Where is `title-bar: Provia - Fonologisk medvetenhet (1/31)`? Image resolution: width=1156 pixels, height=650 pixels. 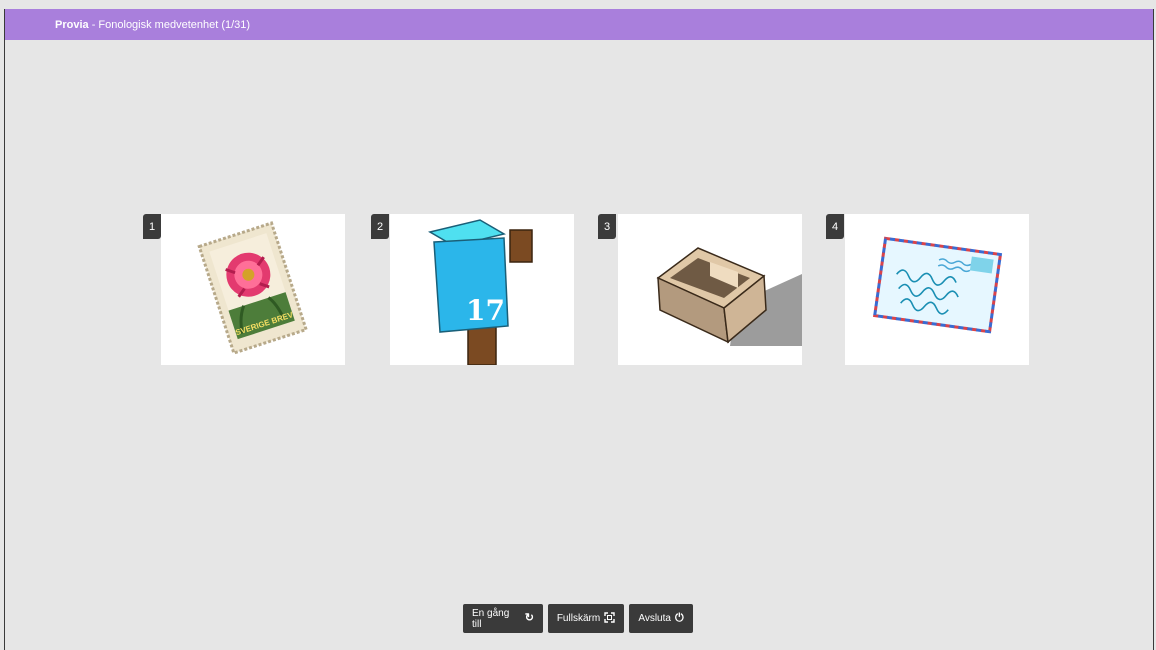 title-bar: Provia - Fonologisk medvetenhet (1/31) is located at coordinates (579, 24).